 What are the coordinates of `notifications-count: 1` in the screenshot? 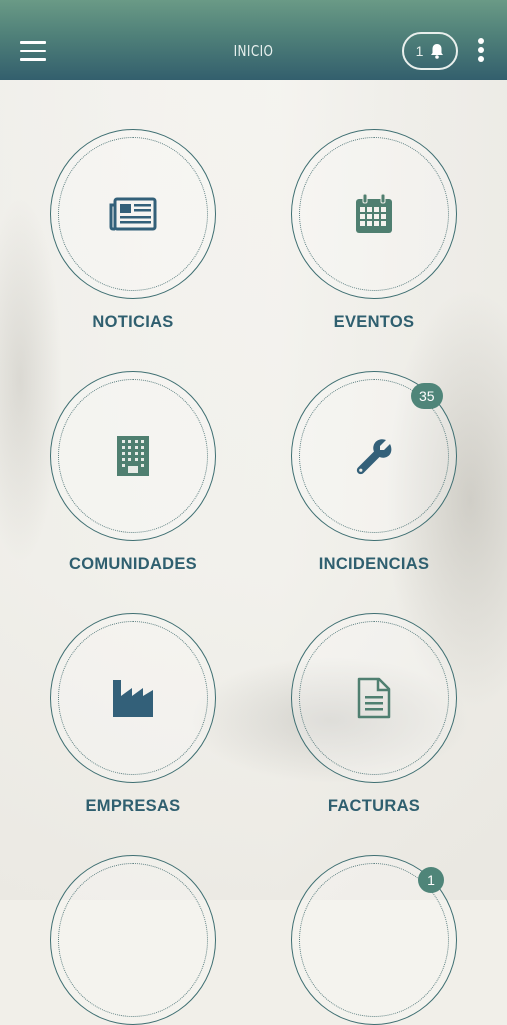 It's located at (419, 51).